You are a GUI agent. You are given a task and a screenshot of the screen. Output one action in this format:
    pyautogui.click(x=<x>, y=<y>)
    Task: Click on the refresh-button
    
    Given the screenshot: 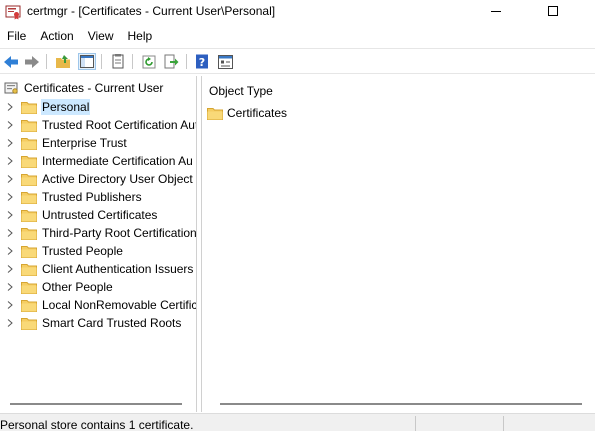 What is the action you would take?
    pyautogui.click(x=149, y=61)
    